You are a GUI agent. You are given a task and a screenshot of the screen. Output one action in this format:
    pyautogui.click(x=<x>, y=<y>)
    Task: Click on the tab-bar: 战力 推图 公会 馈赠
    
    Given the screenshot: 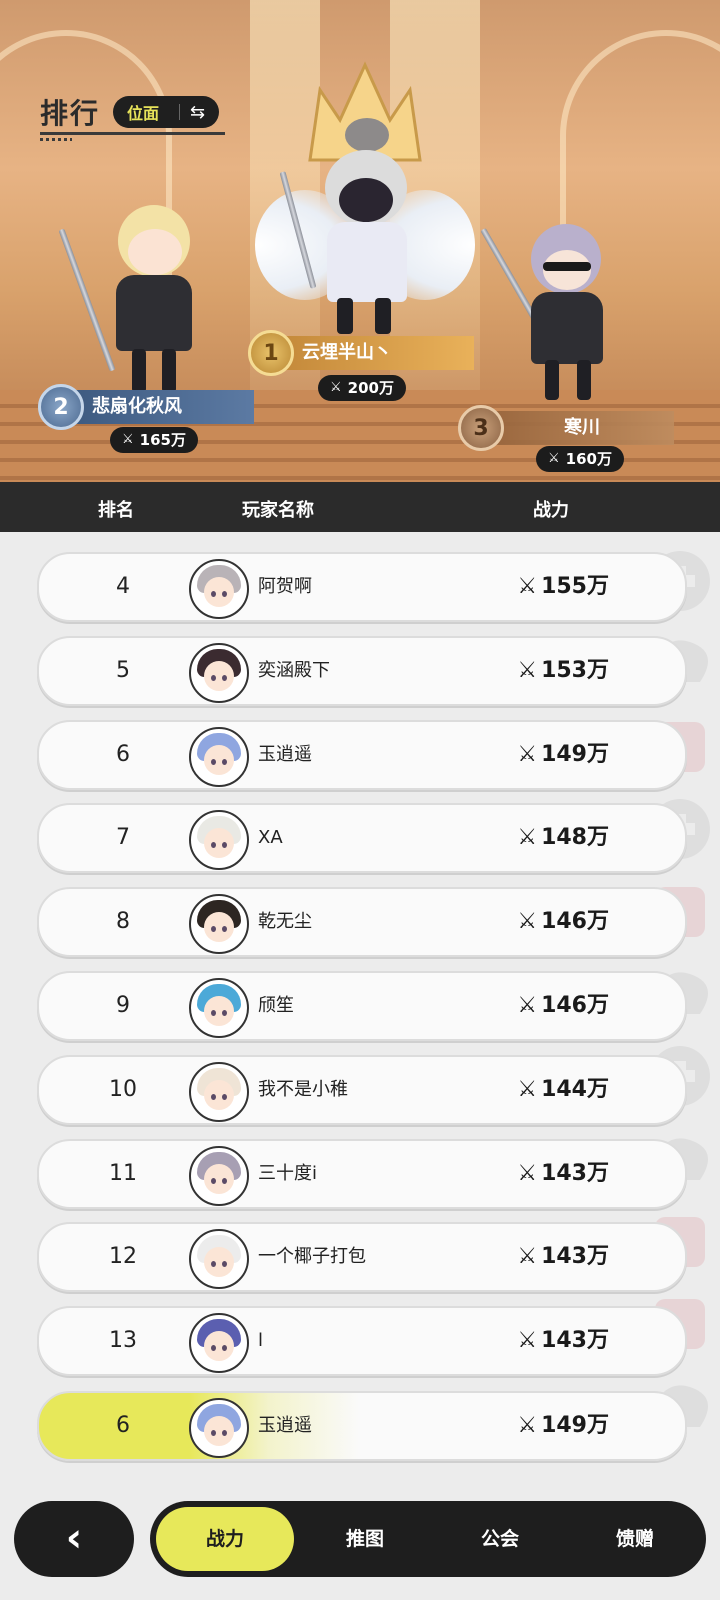 What is the action you would take?
    pyautogui.click(x=428, y=1539)
    